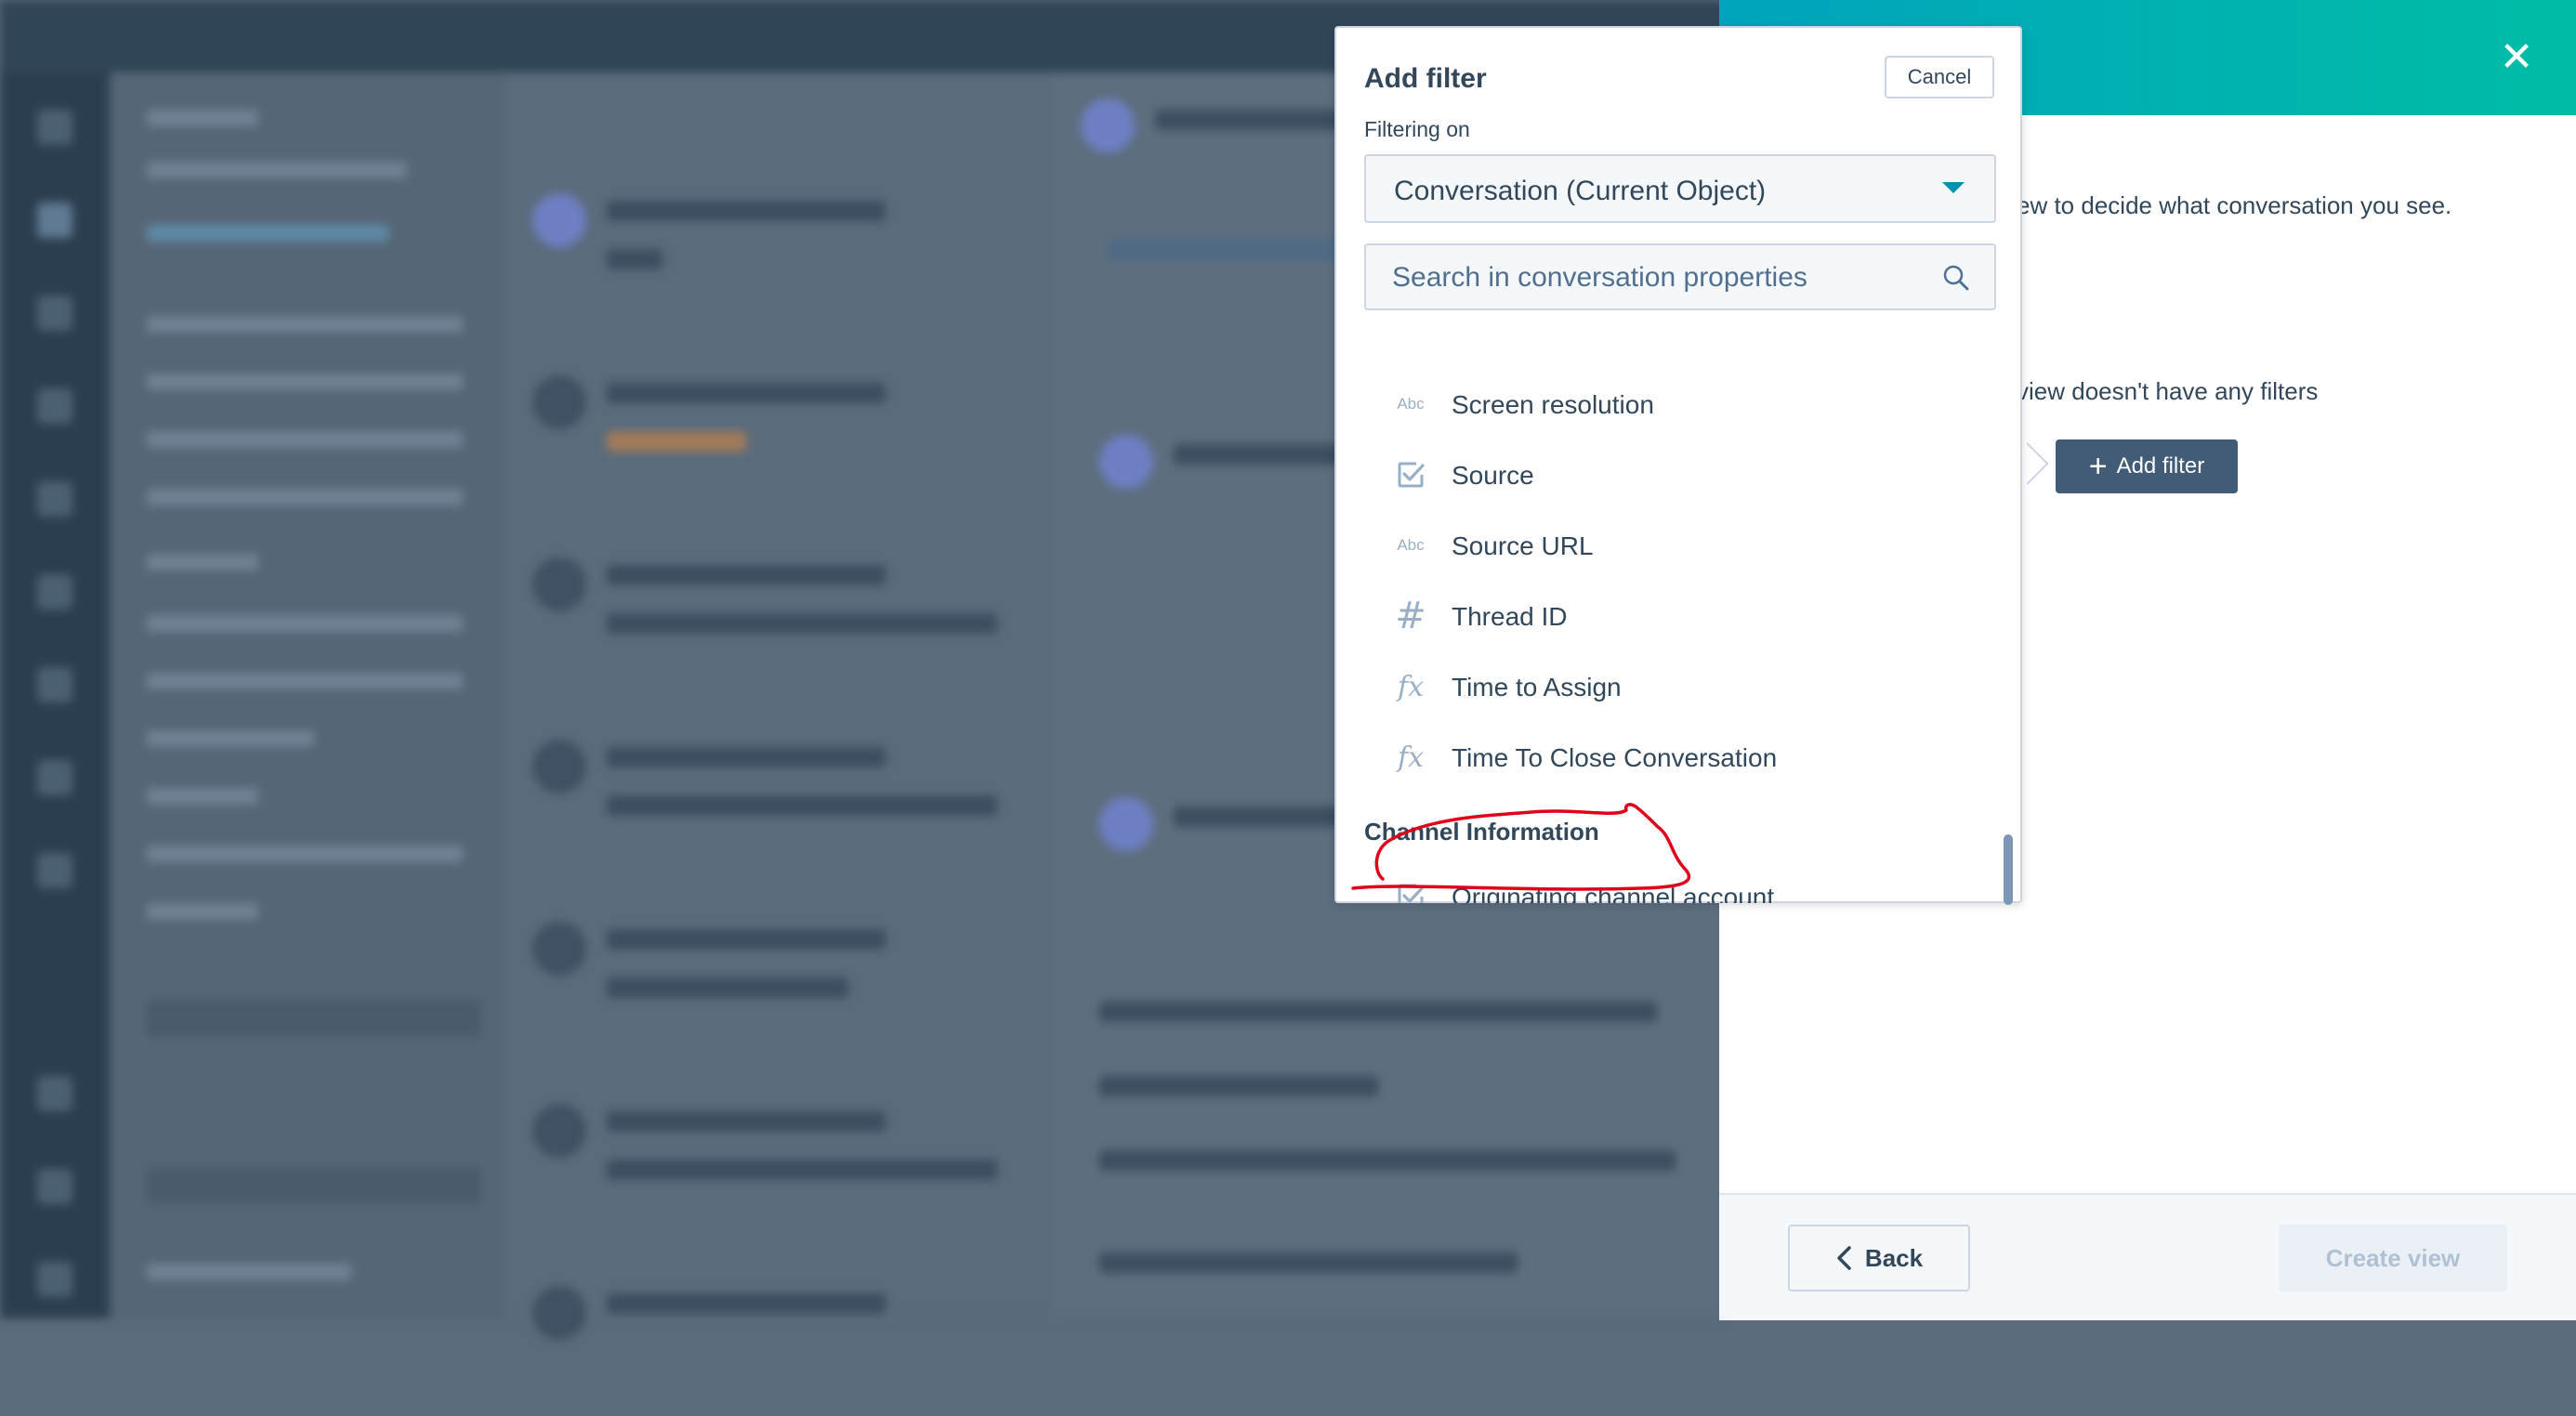 This screenshot has width=2576, height=1416. What do you see at coordinates (2234, 205) in the screenshot?
I see `panel-description: ew to decide what conversation you see.` at bounding box center [2234, 205].